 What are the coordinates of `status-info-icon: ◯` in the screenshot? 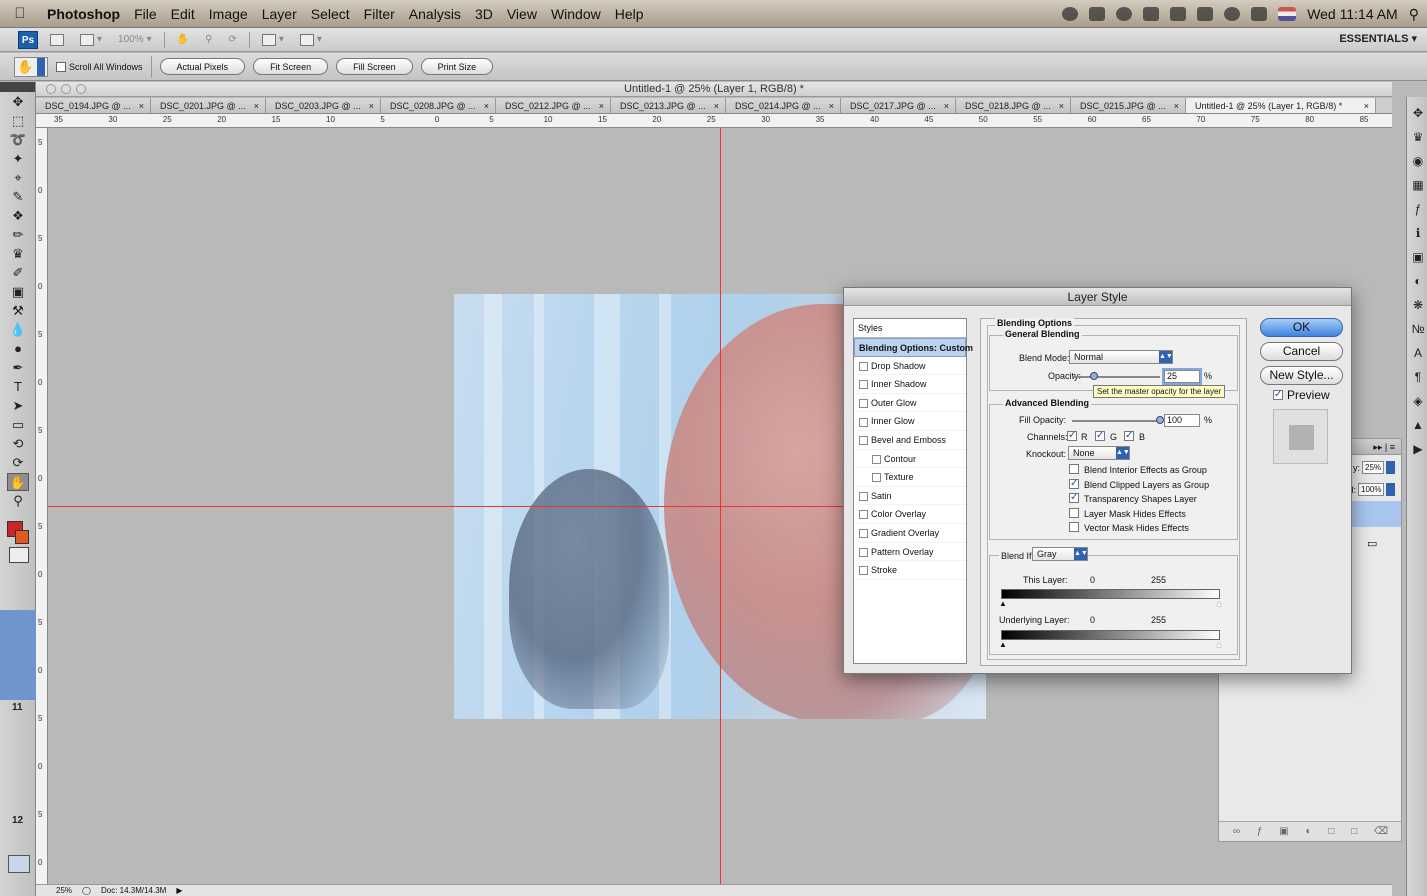 It's located at (86, 890).